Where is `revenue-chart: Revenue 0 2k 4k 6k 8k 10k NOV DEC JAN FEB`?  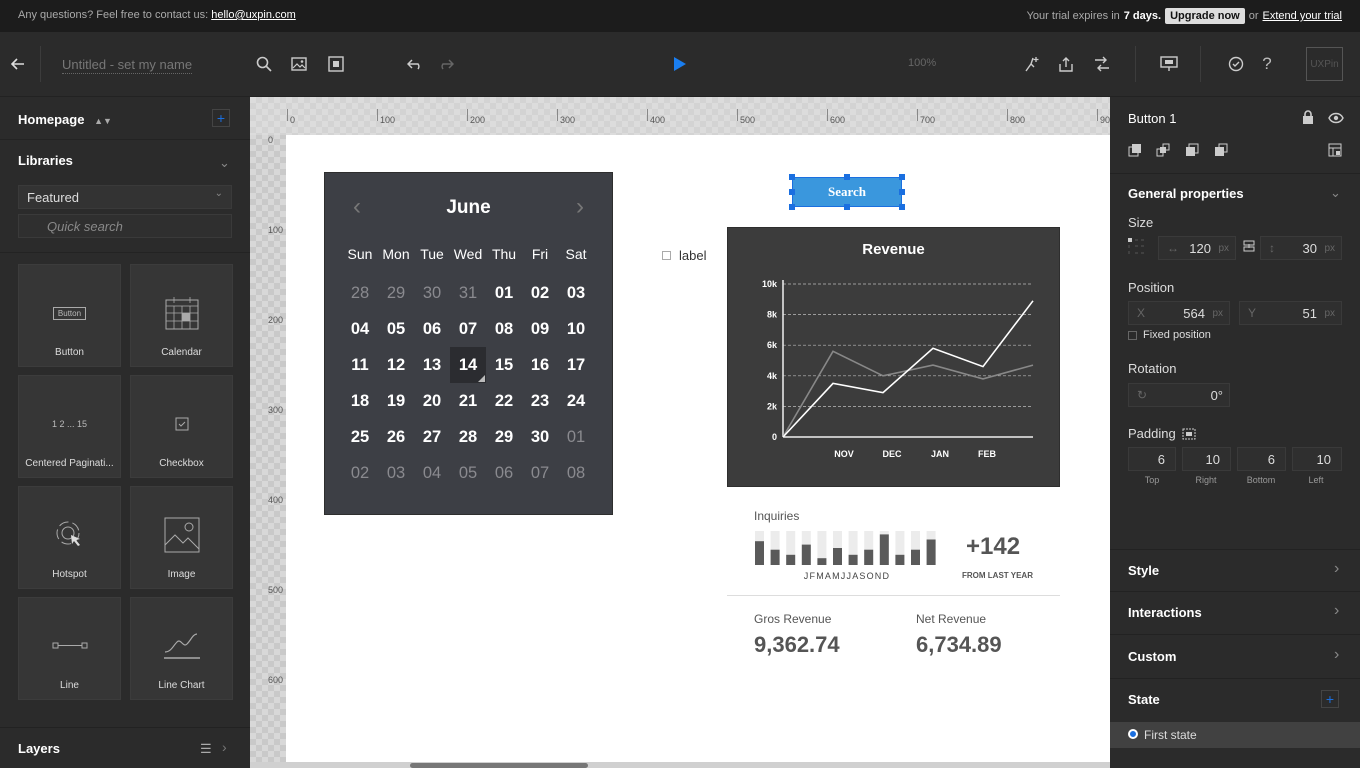
revenue-chart: Revenue 0 2k 4k 6k 8k 10k NOV DEC JAN FEB is located at coordinates (893, 357).